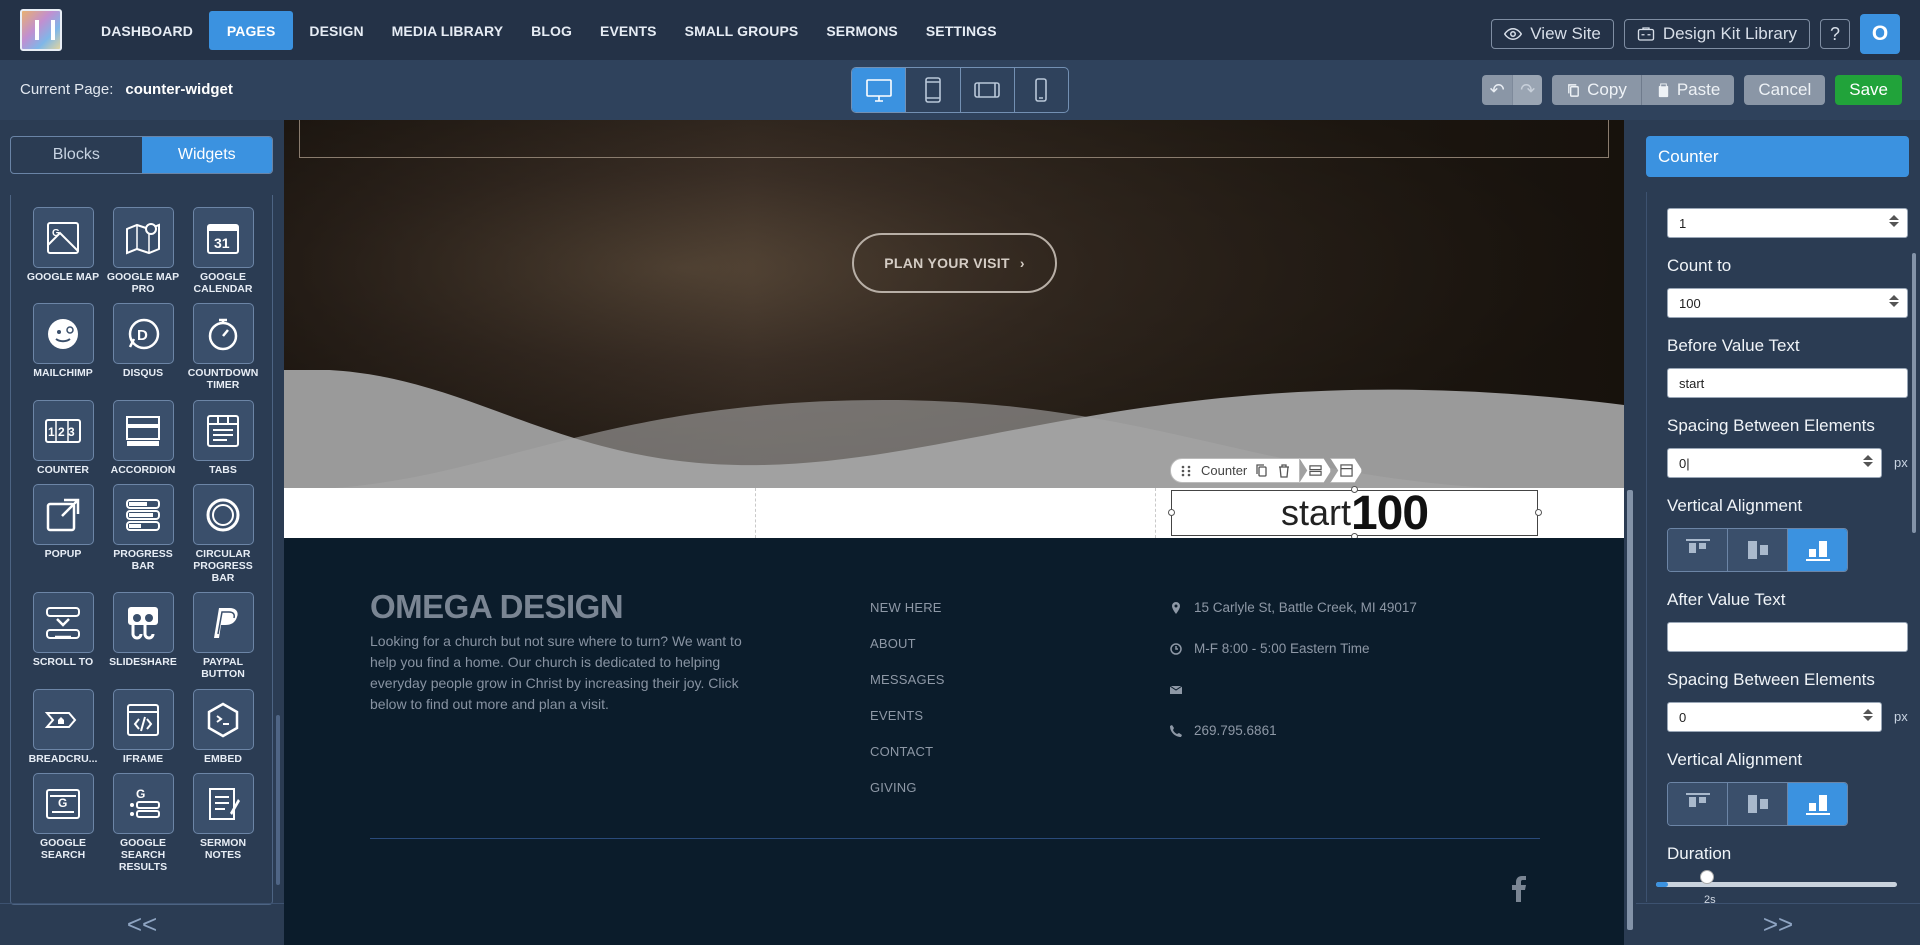 The width and height of the screenshot is (1920, 945). What do you see at coordinates (862, 30) in the screenshot?
I see `nav-item-sermons: SERMONS` at bounding box center [862, 30].